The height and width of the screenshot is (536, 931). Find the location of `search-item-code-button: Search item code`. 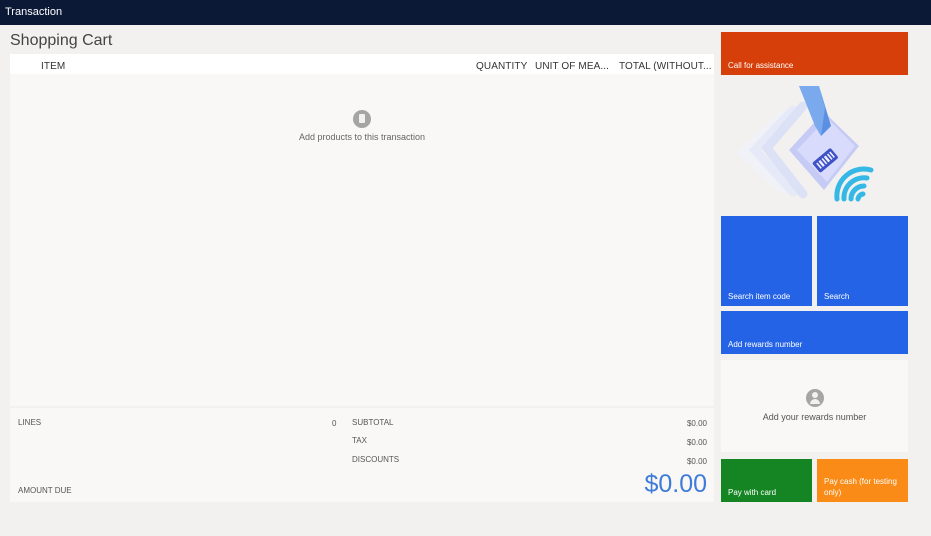

search-item-code-button: Search item code is located at coordinates (766, 261).